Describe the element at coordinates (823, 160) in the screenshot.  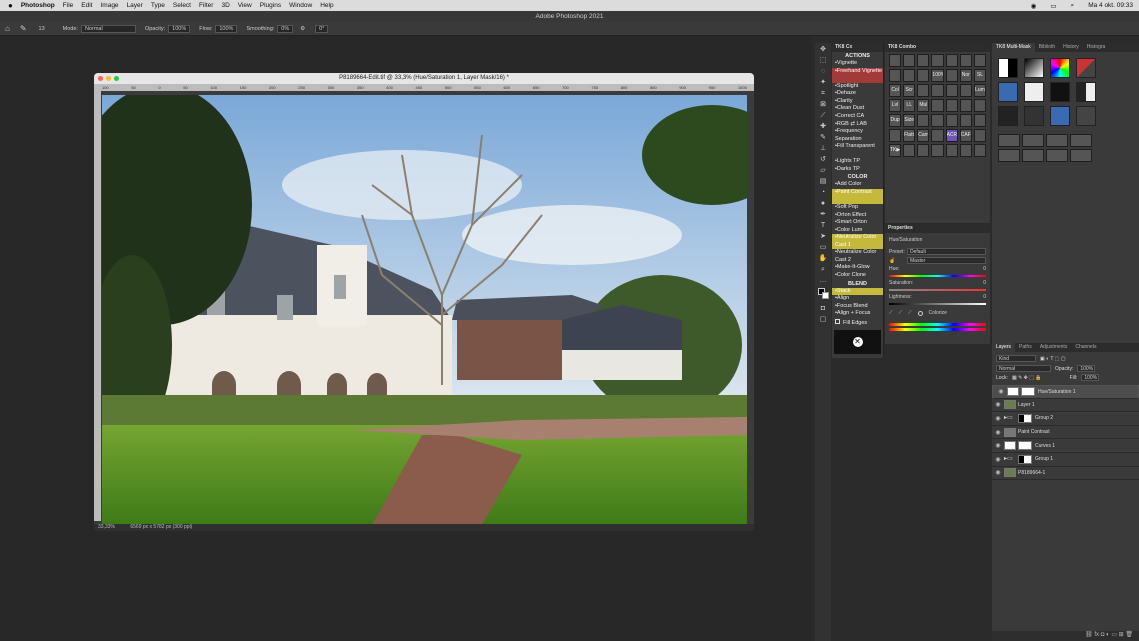
I see `history-brush-icon: ↺` at that location.